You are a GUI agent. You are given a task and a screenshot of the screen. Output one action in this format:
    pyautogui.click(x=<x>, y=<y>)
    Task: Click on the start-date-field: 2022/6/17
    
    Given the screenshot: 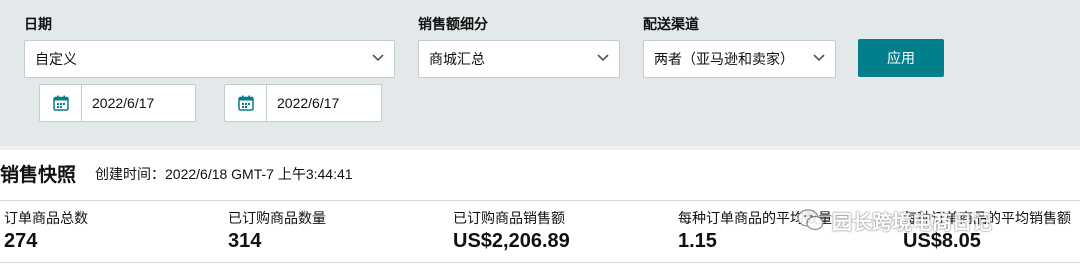 What is the action you would take?
    pyautogui.click(x=117, y=103)
    